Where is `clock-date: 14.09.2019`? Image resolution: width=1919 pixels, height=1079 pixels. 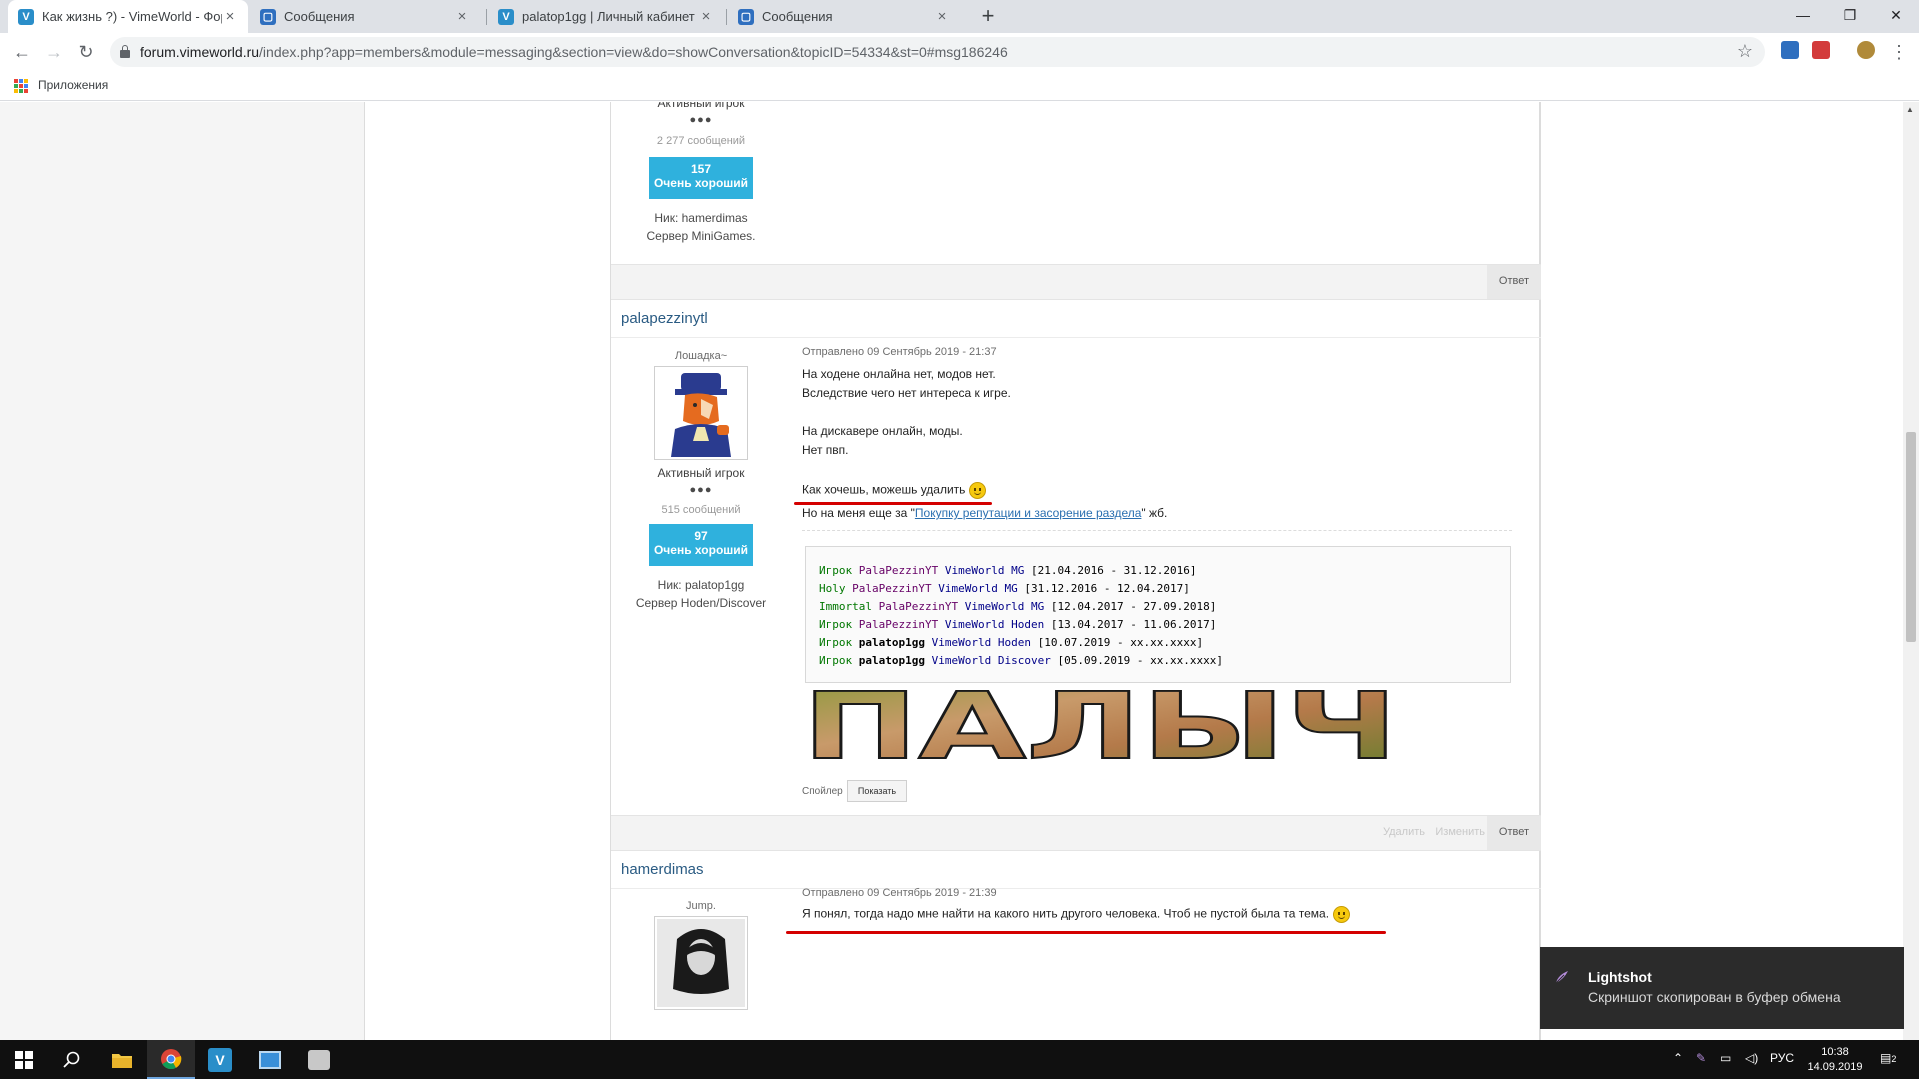
clock-date: 14.09.2019 is located at coordinates (1835, 1067).